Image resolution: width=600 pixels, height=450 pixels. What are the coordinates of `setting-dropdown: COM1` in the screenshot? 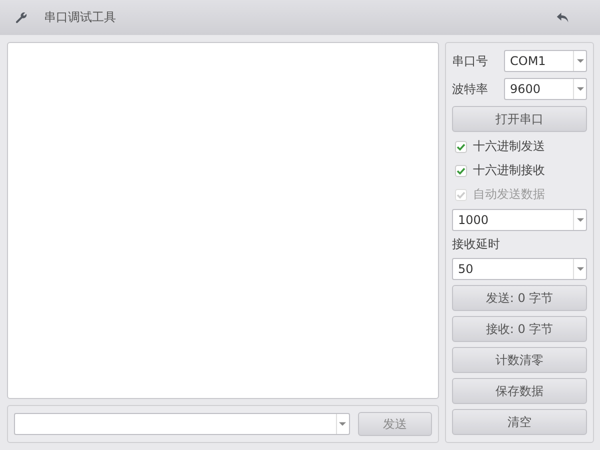 It's located at (545, 61).